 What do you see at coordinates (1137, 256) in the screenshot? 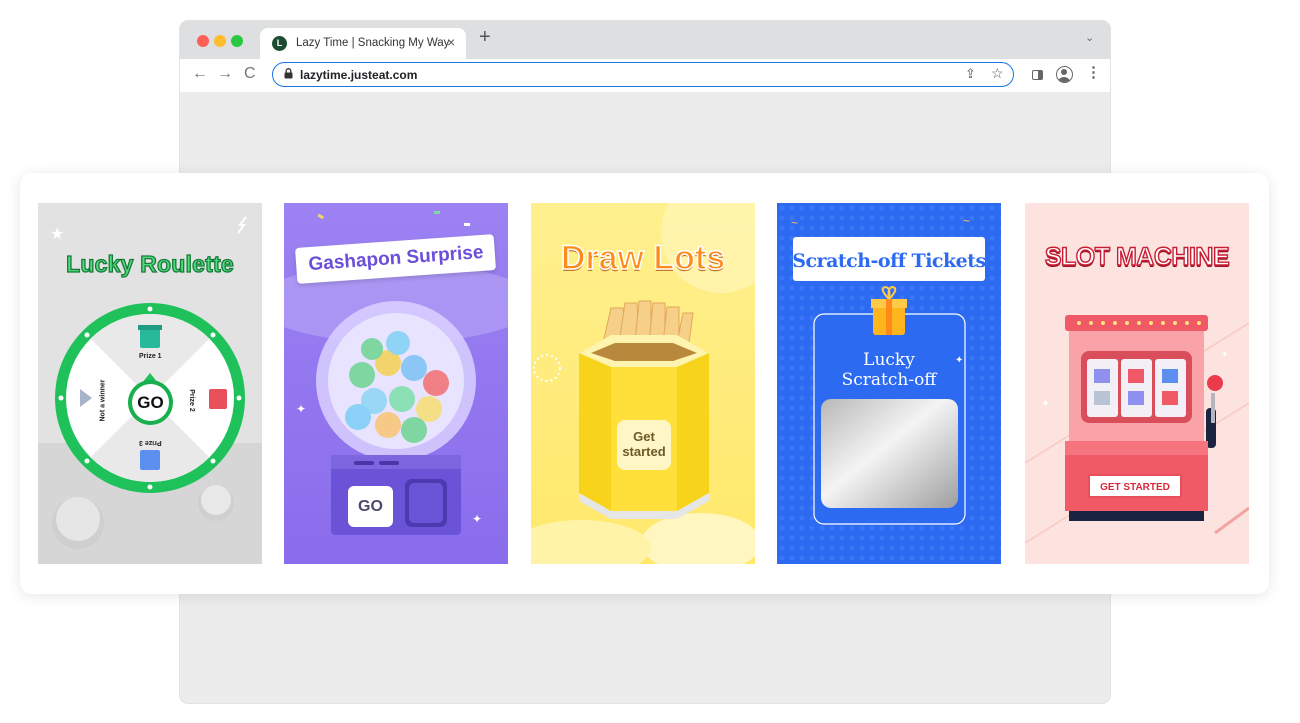
I see `game-title: SLOT MACHINE` at bounding box center [1137, 256].